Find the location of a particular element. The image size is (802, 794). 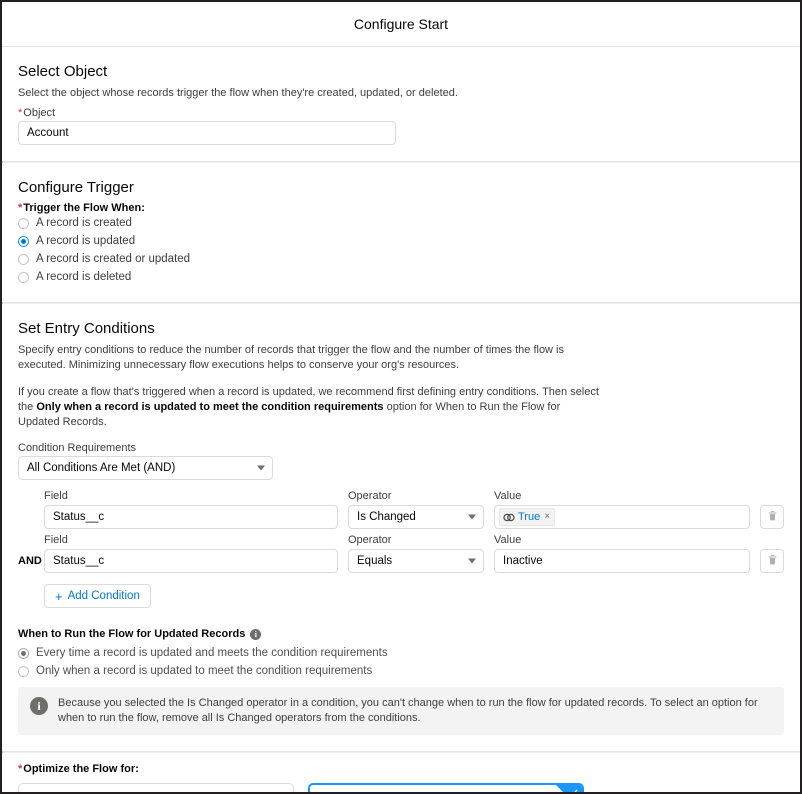

object-input: Account is located at coordinates (207, 133).